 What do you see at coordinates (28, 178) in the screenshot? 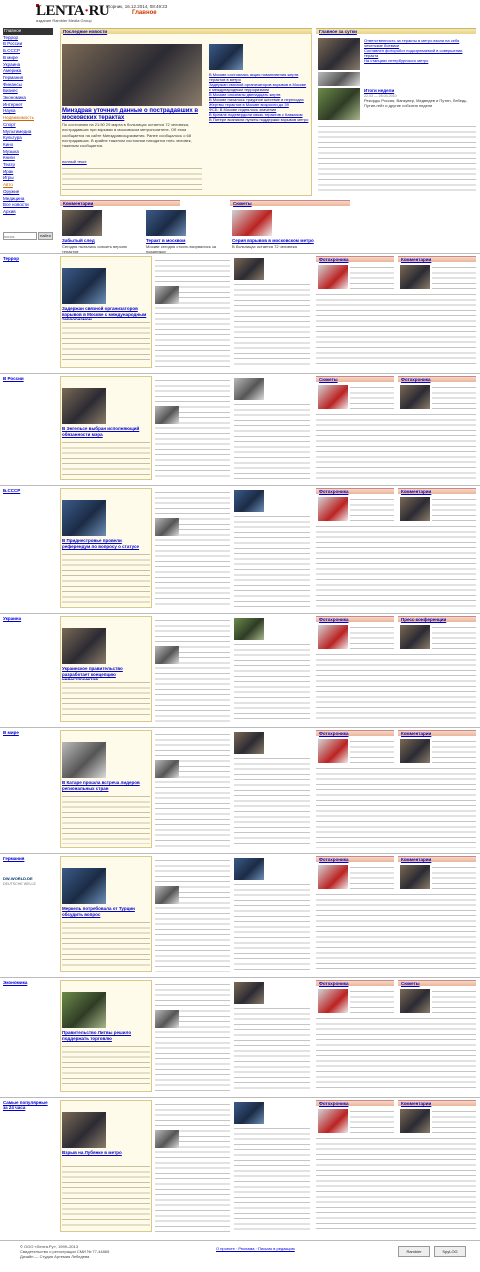
I see `nav-item: Игры` at bounding box center [28, 178].